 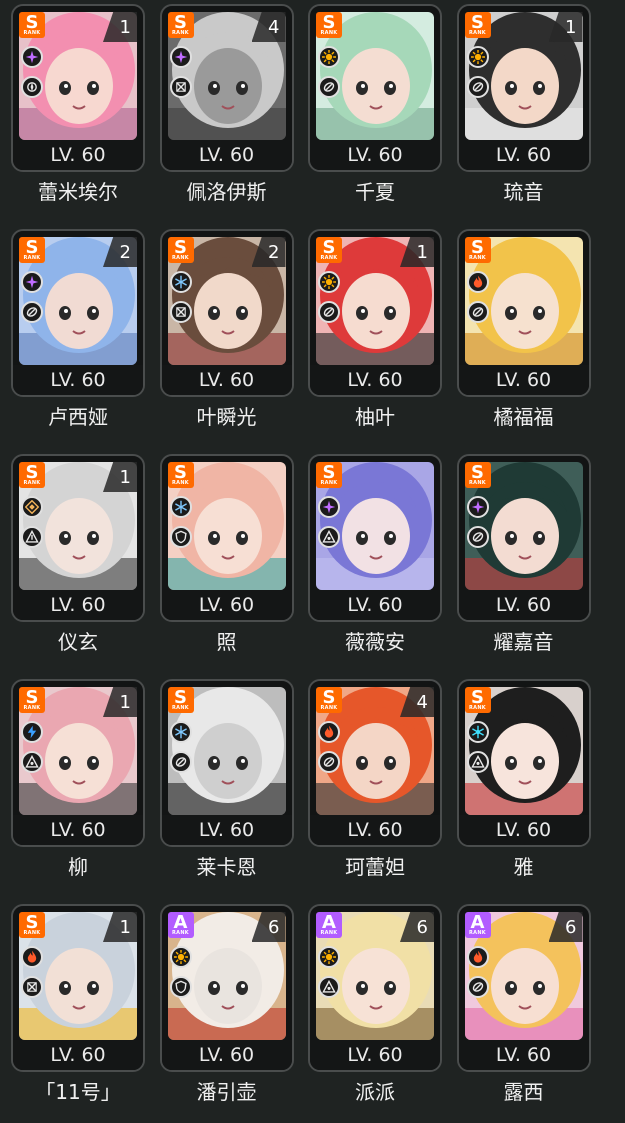 I want to click on agent-cell: S RANK 1 LV. 60 琉音, so click(x=526, y=106).